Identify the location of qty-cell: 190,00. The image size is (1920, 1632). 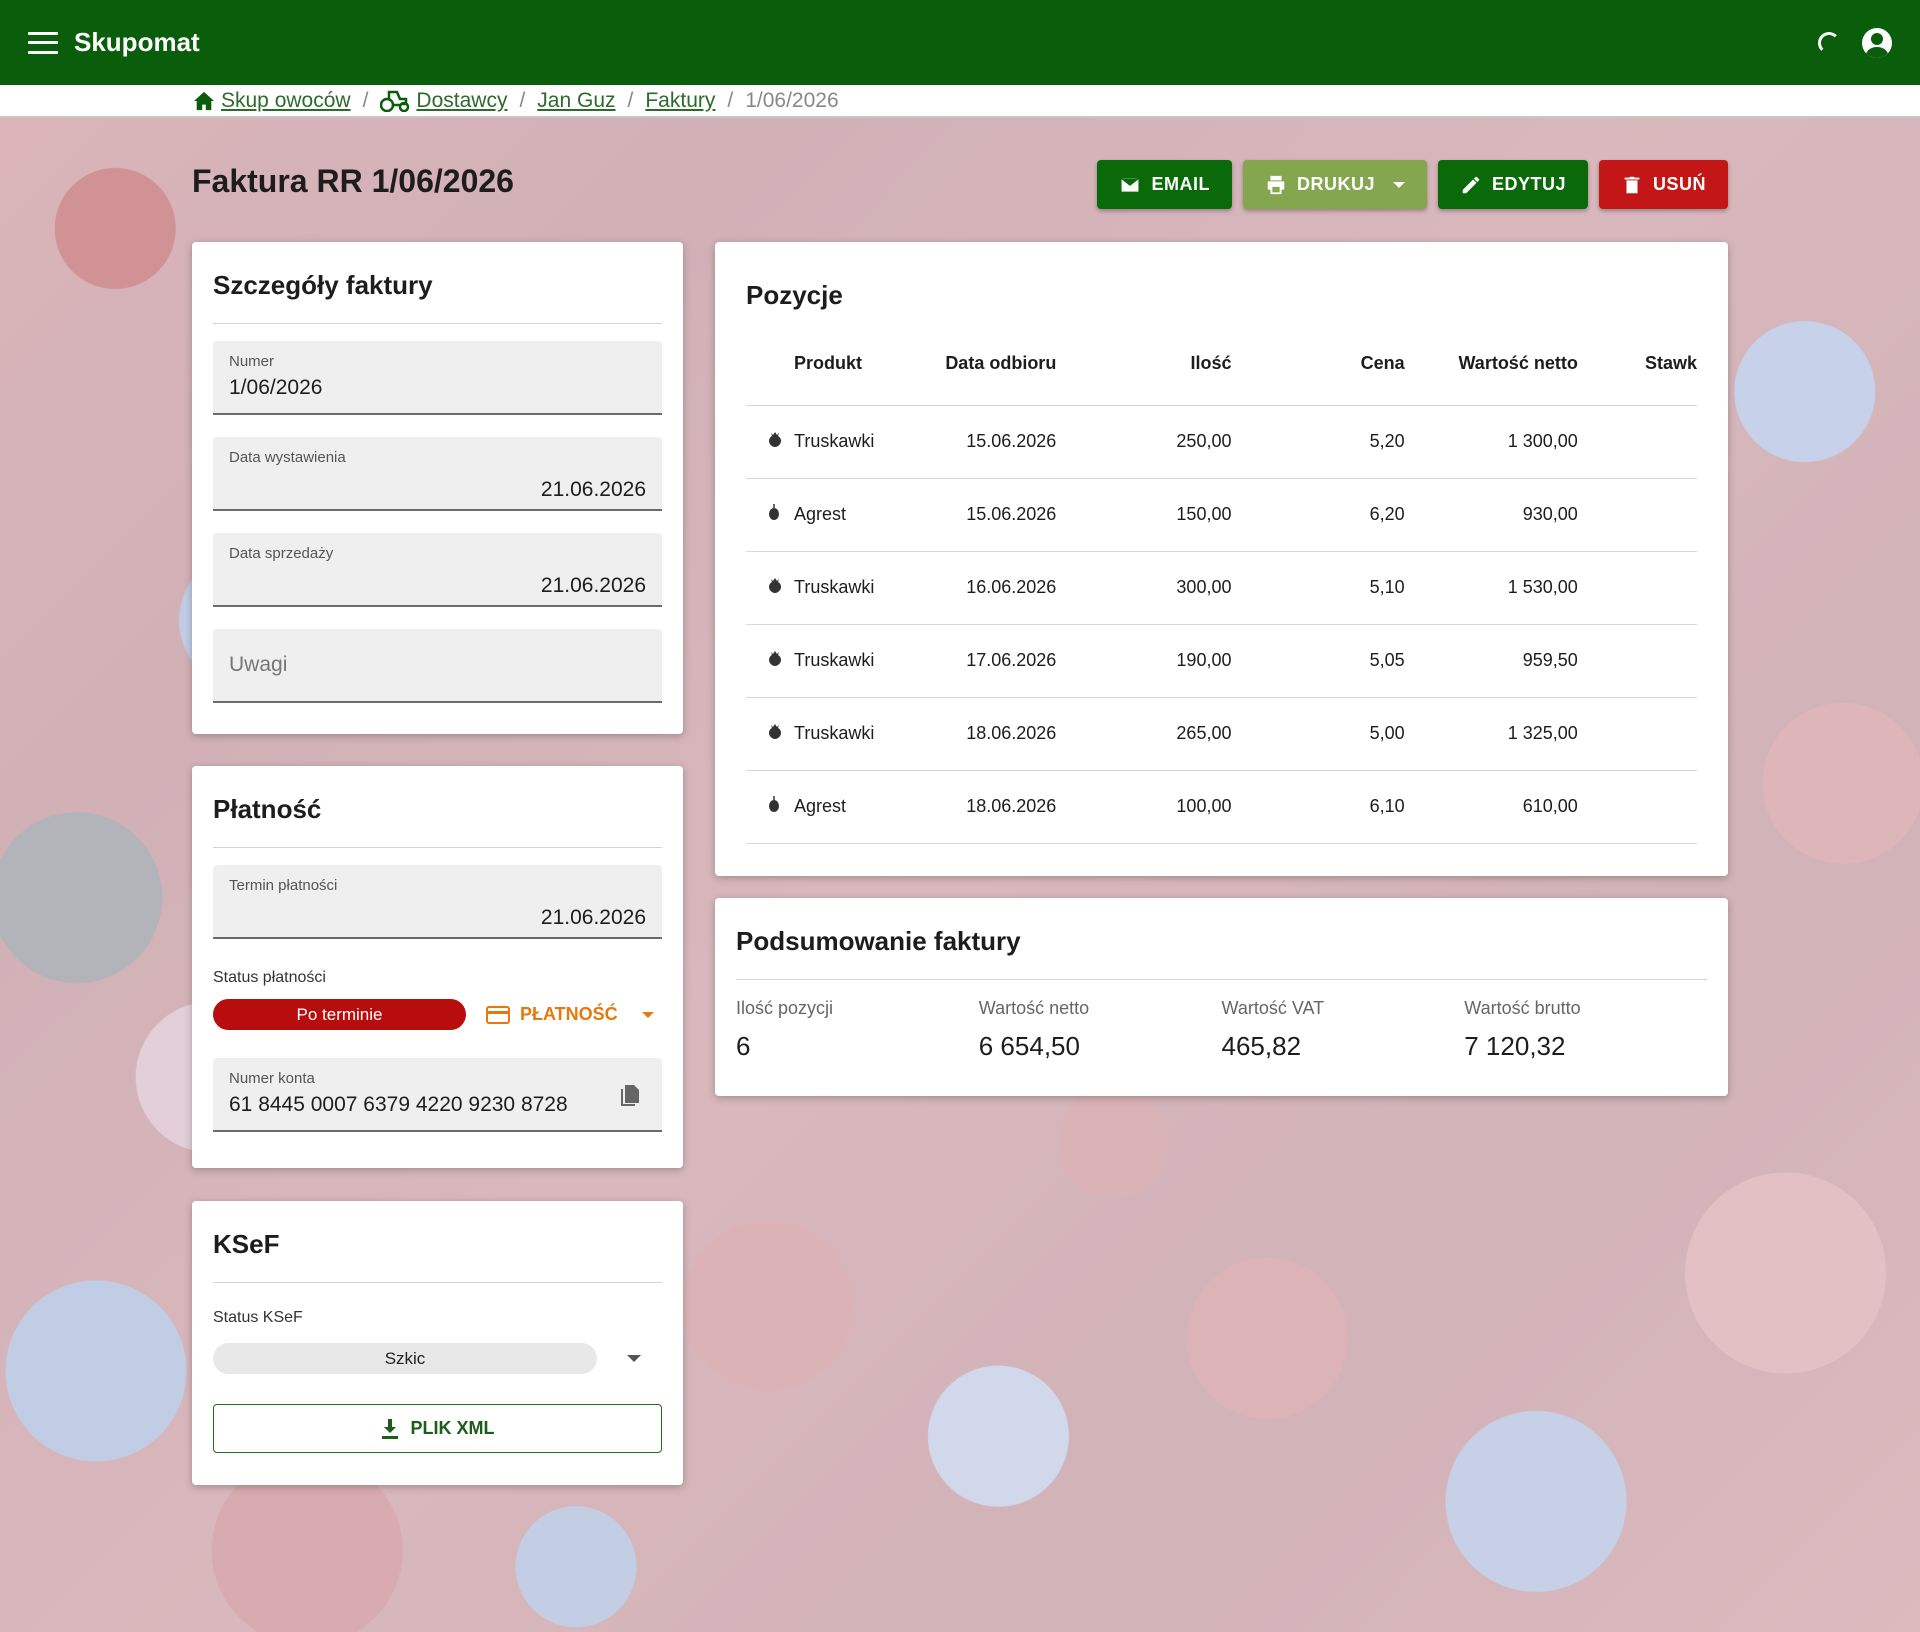
(1144, 660).